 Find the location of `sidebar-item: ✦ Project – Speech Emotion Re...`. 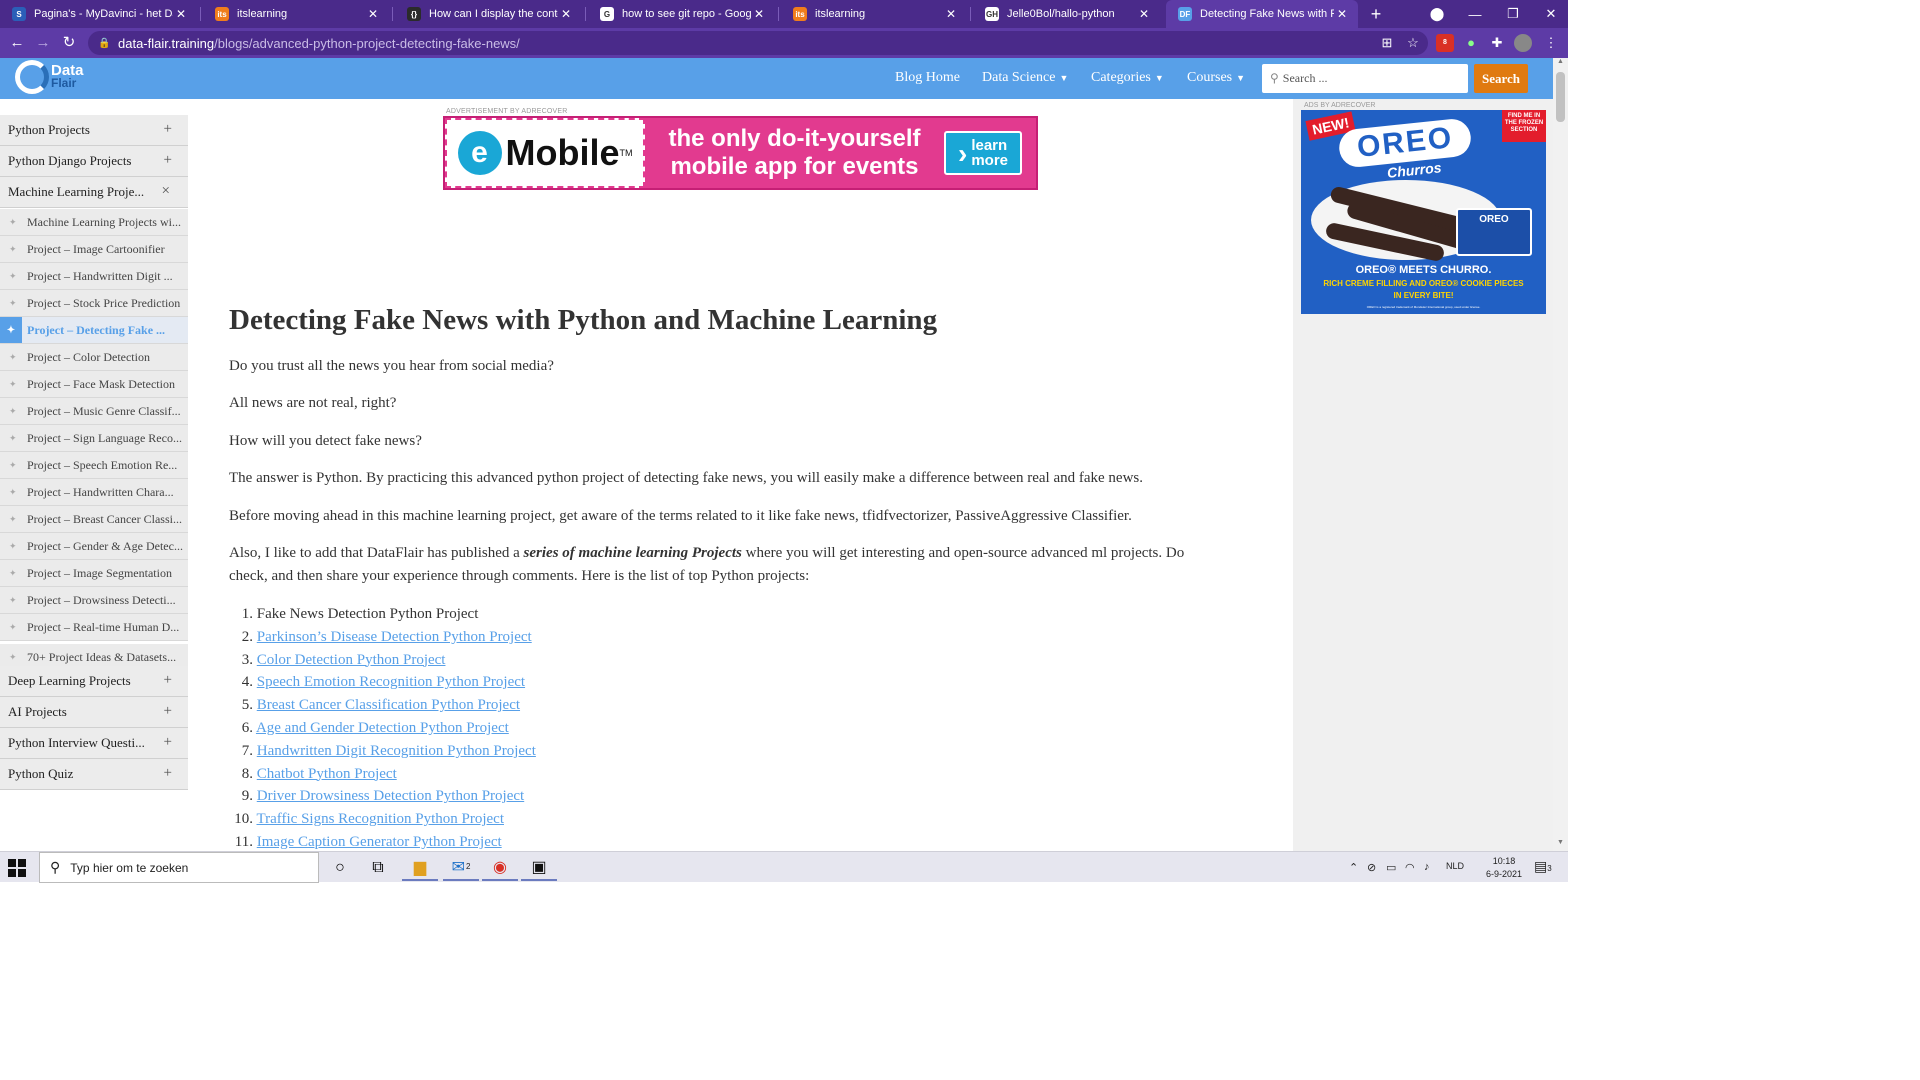

sidebar-item: ✦ Project – Speech Emotion Re... is located at coordinates (94, 465).